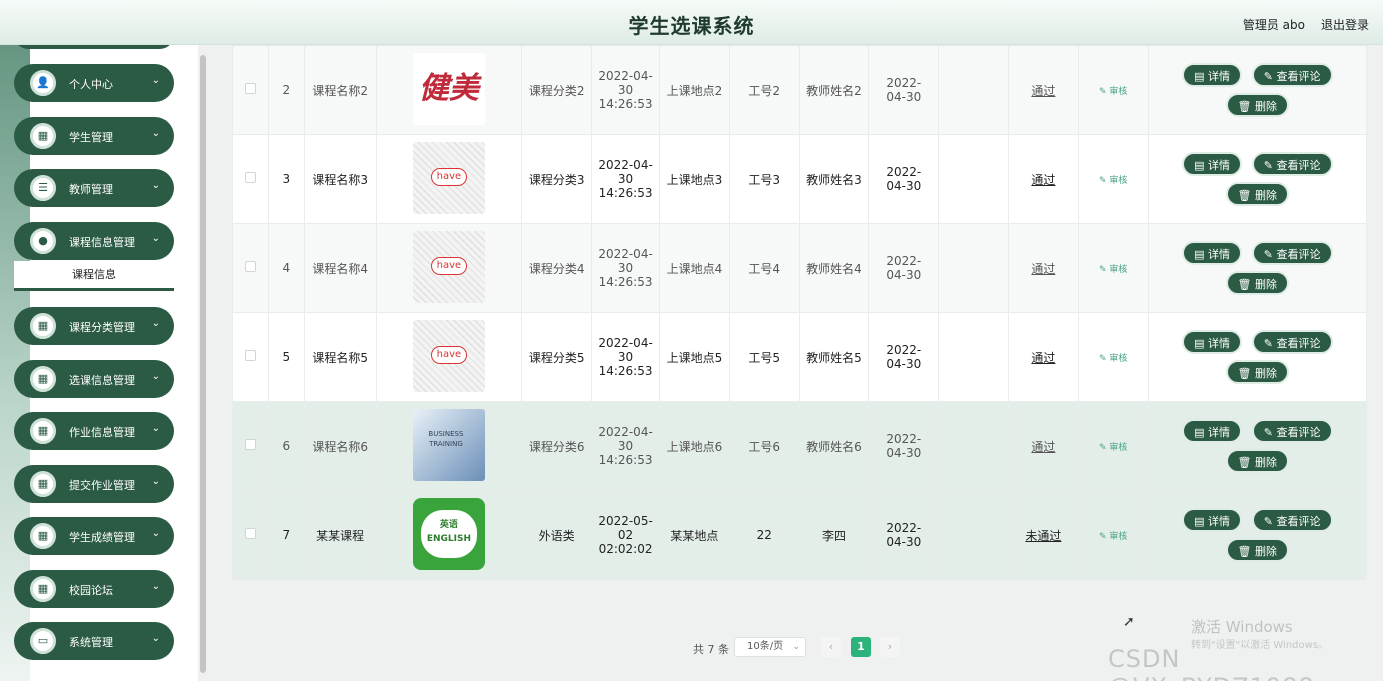  Describe the element at coordinates (1043, 536) in the screenshot. I see `review-status: 未通过` at that location.